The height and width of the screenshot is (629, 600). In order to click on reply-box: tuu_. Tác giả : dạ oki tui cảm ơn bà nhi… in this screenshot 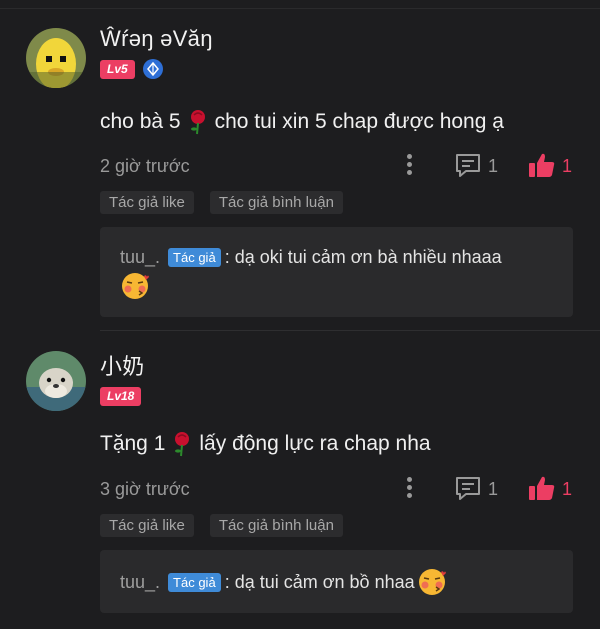, I will do `click(336, 272)`.